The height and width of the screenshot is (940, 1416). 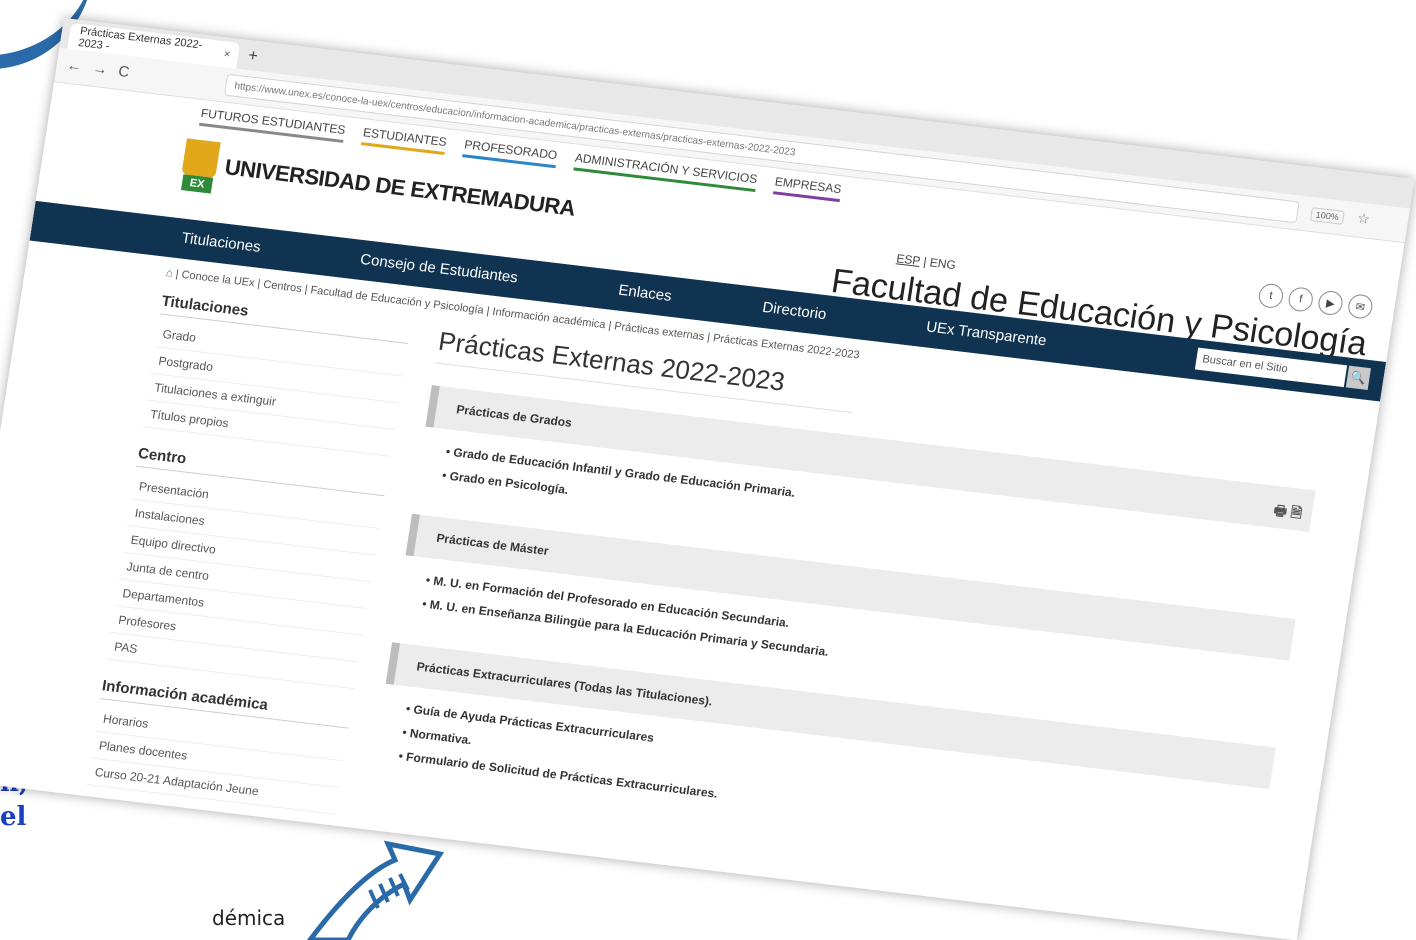 I want to click on new-tab-button: +, so click(x=253, y=56).